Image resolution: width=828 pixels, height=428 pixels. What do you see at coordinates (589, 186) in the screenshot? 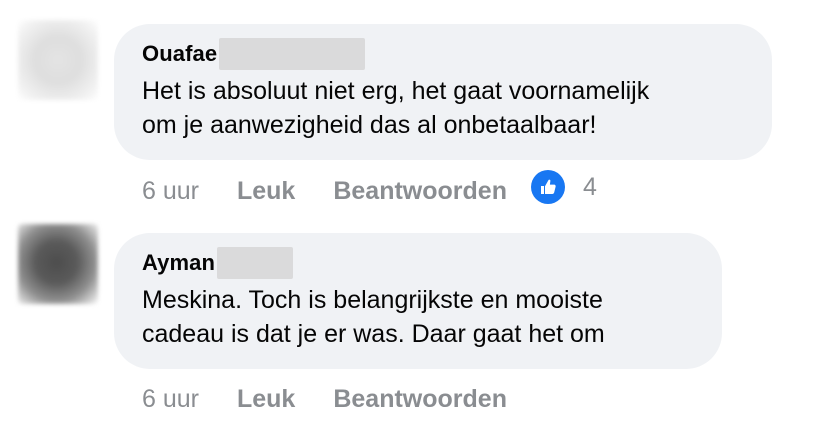
I see `reaction-count: 4` at bounding box center [589, 186].